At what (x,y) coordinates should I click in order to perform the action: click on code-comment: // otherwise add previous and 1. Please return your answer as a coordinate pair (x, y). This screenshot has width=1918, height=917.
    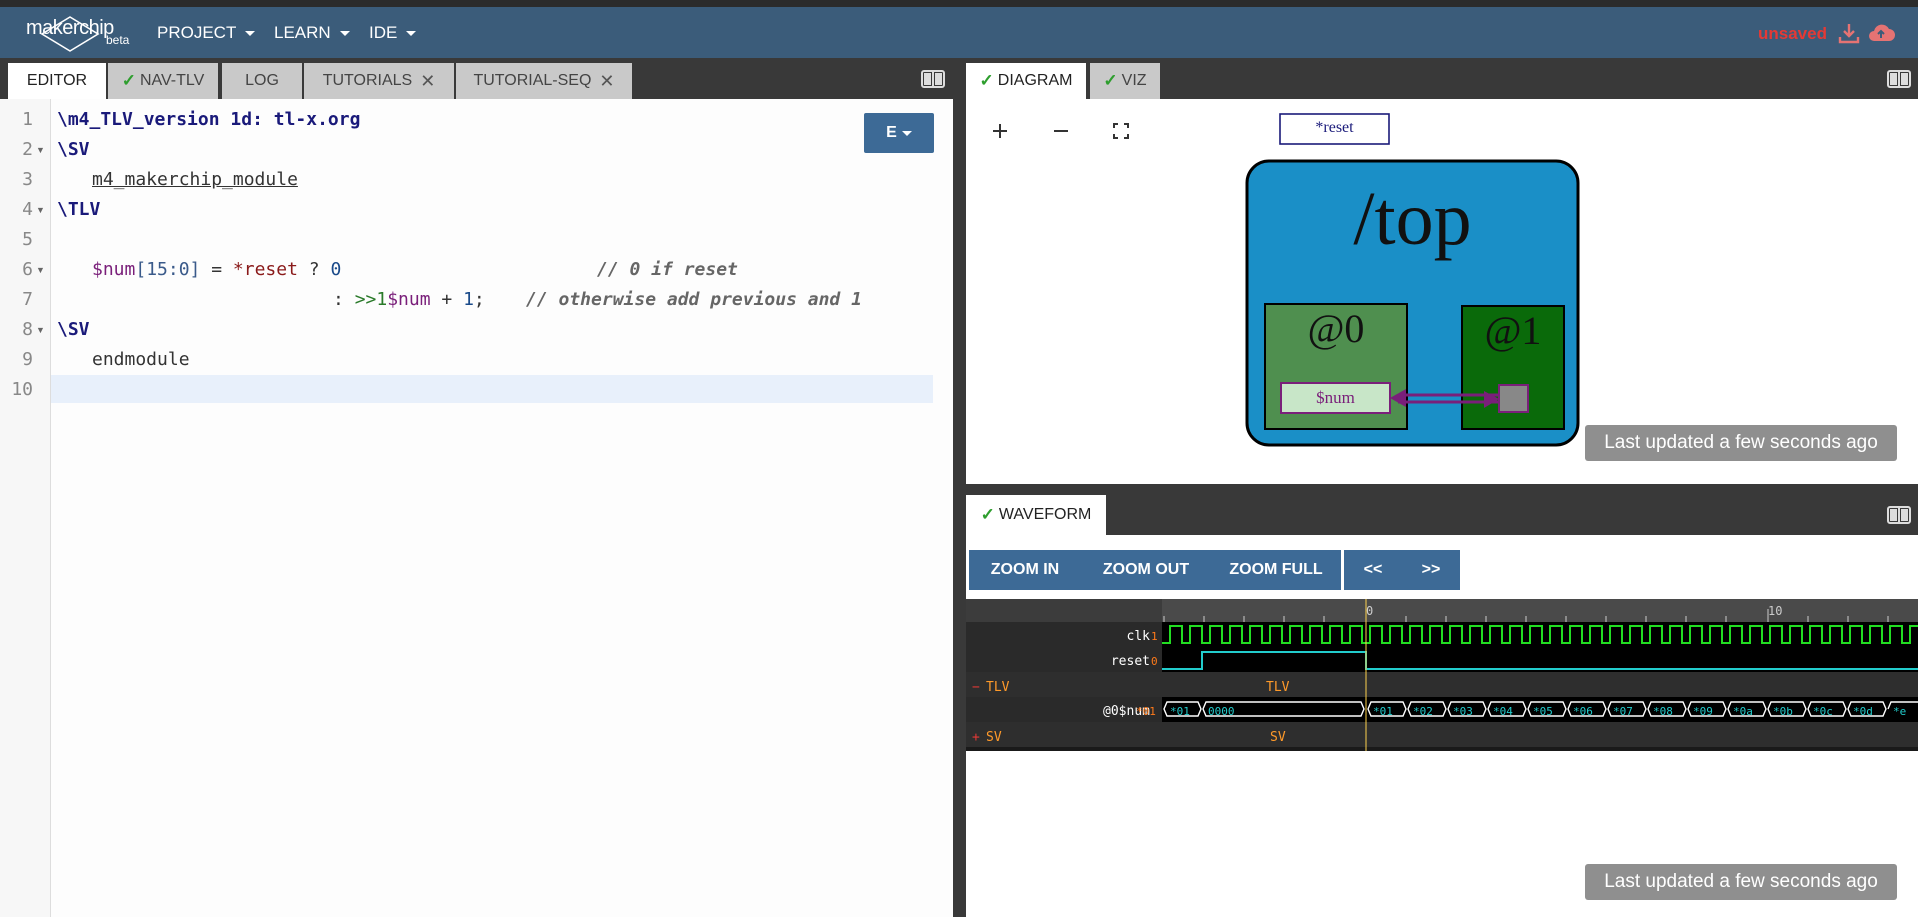
    Looking at the image, I should click on (694, 299).